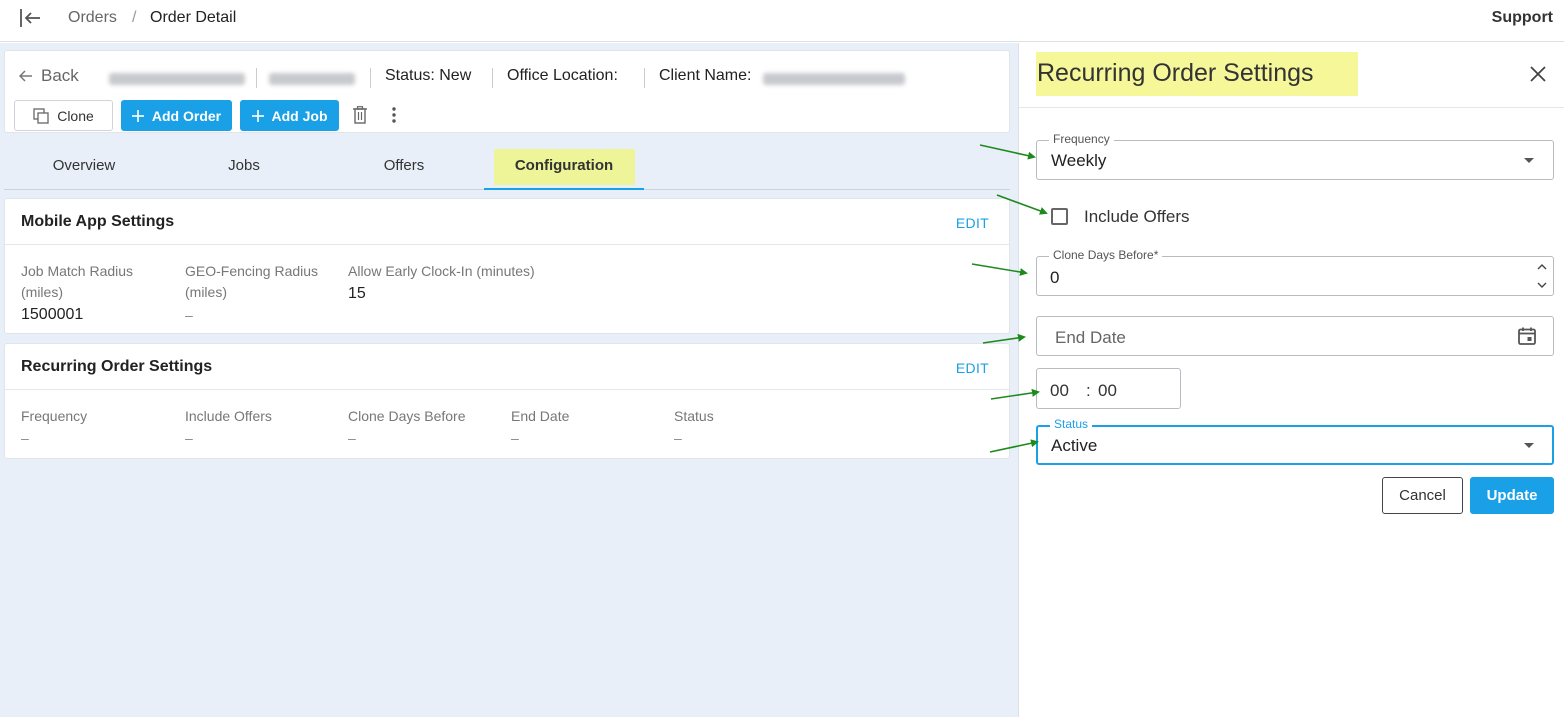 Image resolution: width=1564 pixels, height=717 pixels. Describe the element at coordinates (1055, 277) in the screenshot. I see `clone-days-before-value: 0` at that location.